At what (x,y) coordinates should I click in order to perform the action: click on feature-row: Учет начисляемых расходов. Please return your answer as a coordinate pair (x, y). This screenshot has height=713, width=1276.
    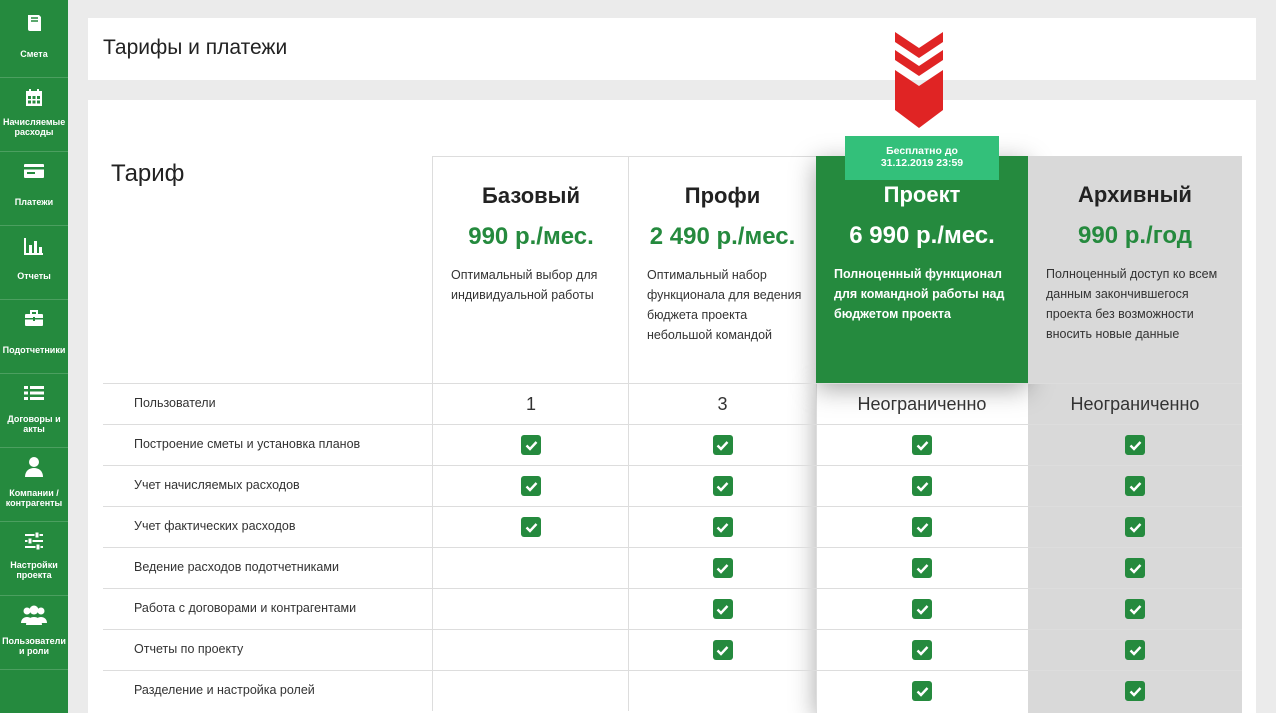
    Looking at the image, I should click on (672, 485).